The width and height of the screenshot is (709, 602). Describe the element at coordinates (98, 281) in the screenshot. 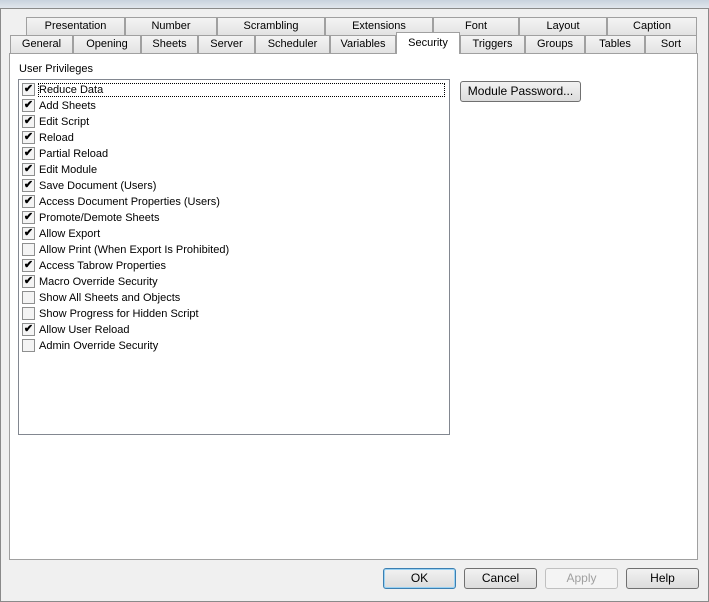

I see `privilege-label: Macro Override Security` at that location.